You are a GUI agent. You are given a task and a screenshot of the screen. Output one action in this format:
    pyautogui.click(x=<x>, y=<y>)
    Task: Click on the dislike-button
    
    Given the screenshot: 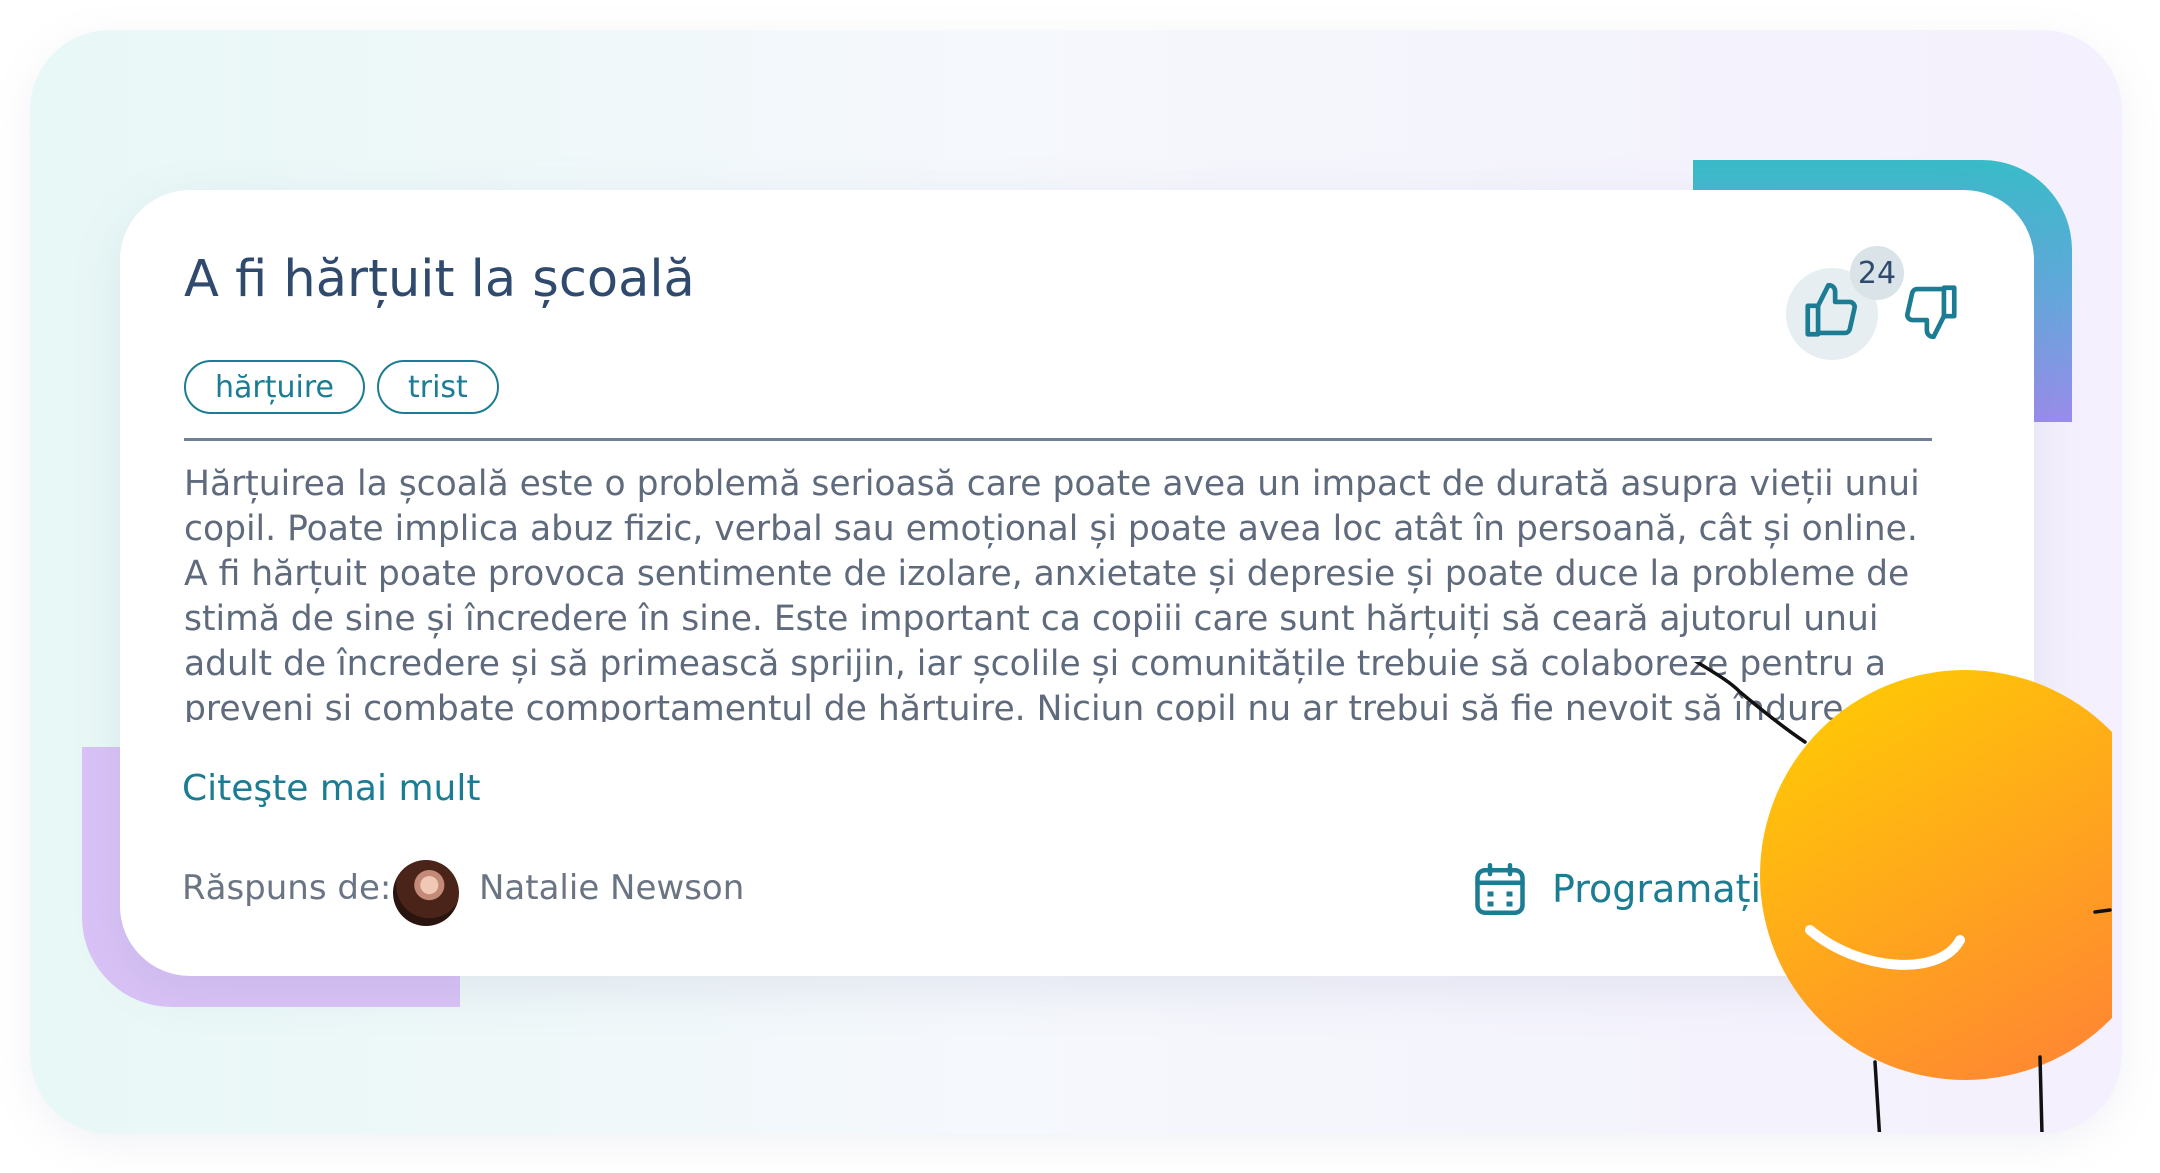 What is the action you would take?
    pyautogui.click(x=1931, y=313)
    